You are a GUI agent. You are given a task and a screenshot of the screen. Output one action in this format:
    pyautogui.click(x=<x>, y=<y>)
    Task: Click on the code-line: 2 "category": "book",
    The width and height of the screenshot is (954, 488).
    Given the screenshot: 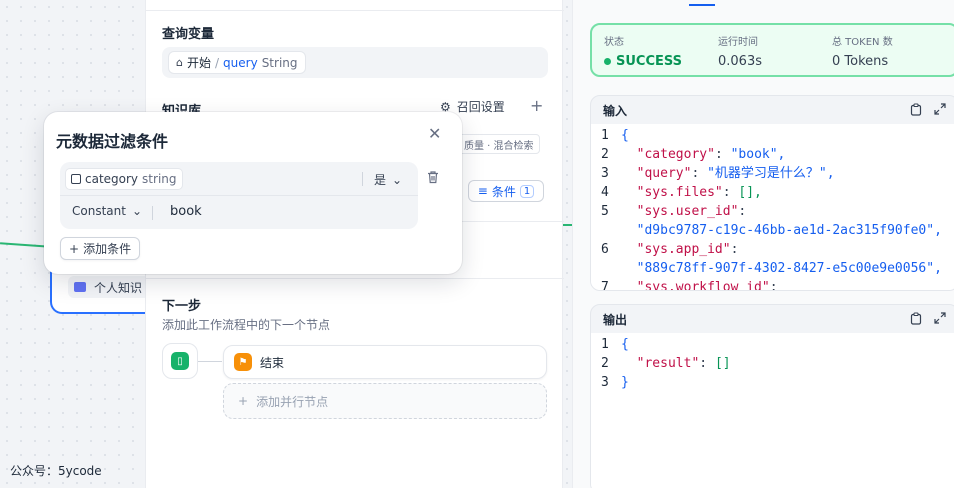 What is the action you would take?
    pyautogui.click(x=772, y=154)
    